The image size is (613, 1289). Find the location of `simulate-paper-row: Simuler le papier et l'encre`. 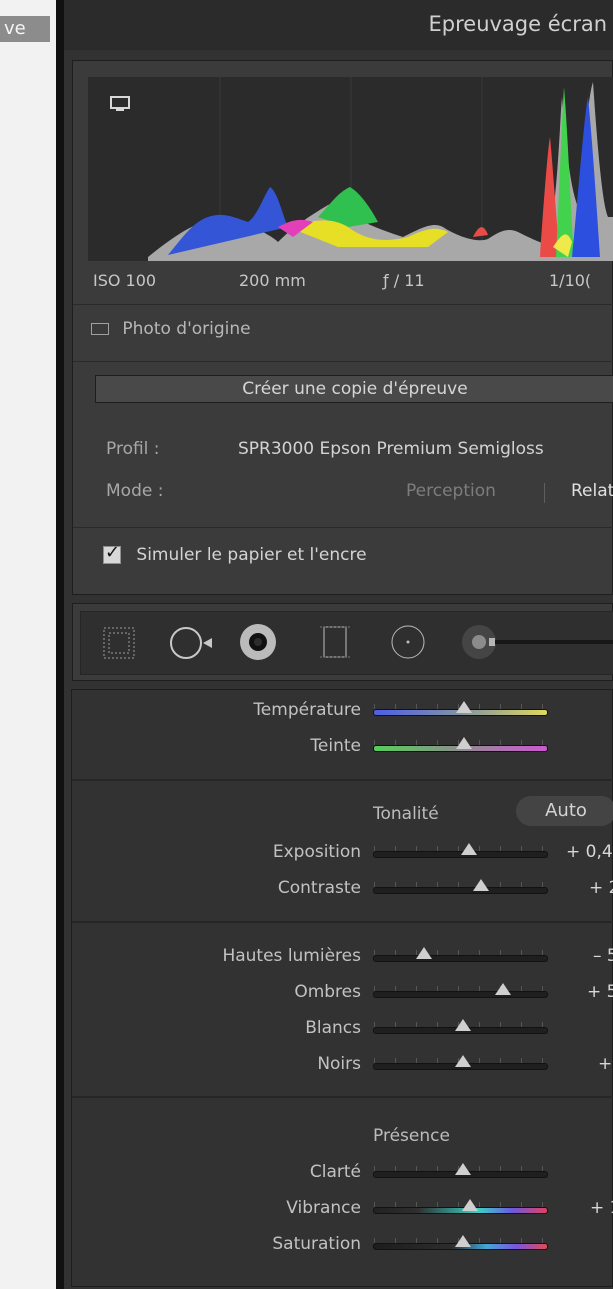

simulate-paper-row: Simuler le papier et l'encre is located at coordinates (235, 553).